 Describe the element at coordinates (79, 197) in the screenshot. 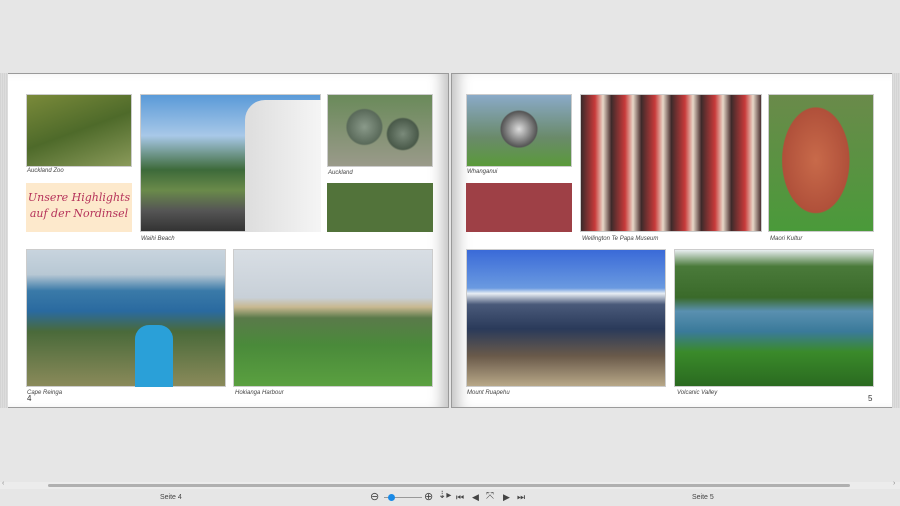

I see `title-line-1: Unsere Highlights` at that location.